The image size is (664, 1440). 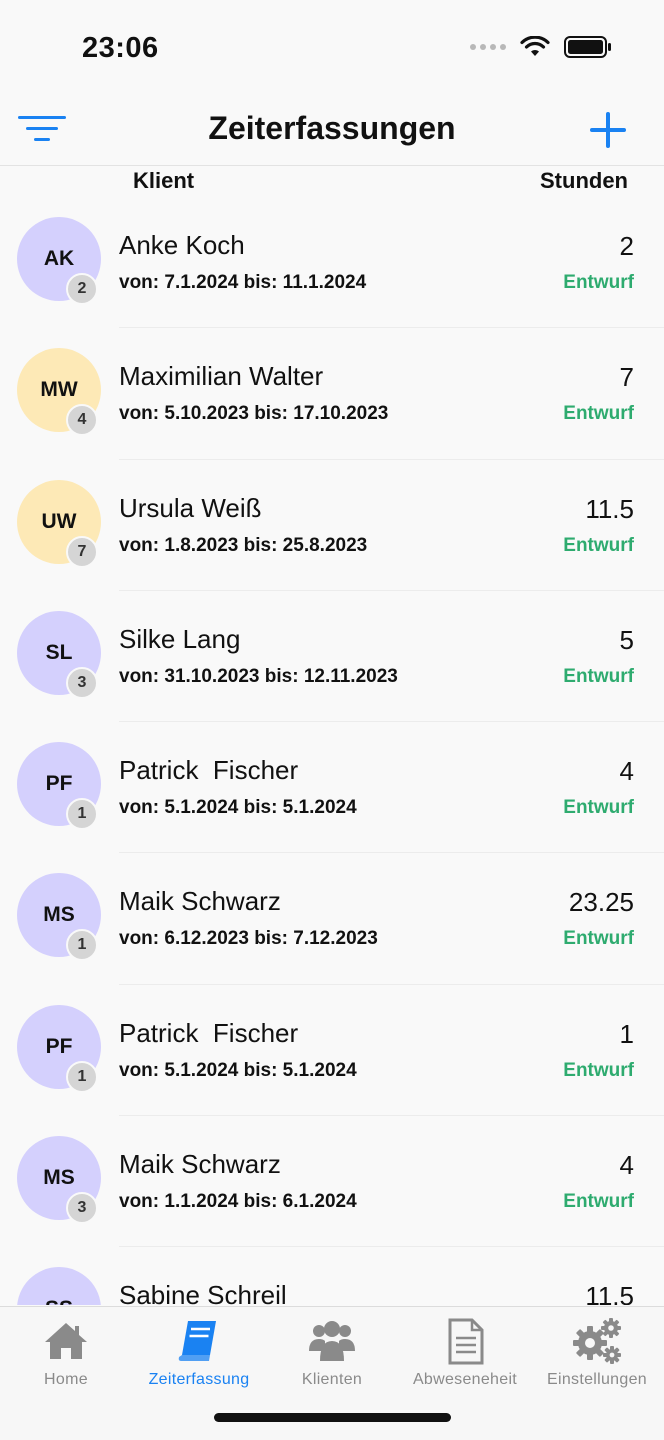 What do you see at coordinates (332, 1276) in the screenshot?
I see `list-item: SS Sabine Schreil 11.5` at bounding box center [332, 1276].